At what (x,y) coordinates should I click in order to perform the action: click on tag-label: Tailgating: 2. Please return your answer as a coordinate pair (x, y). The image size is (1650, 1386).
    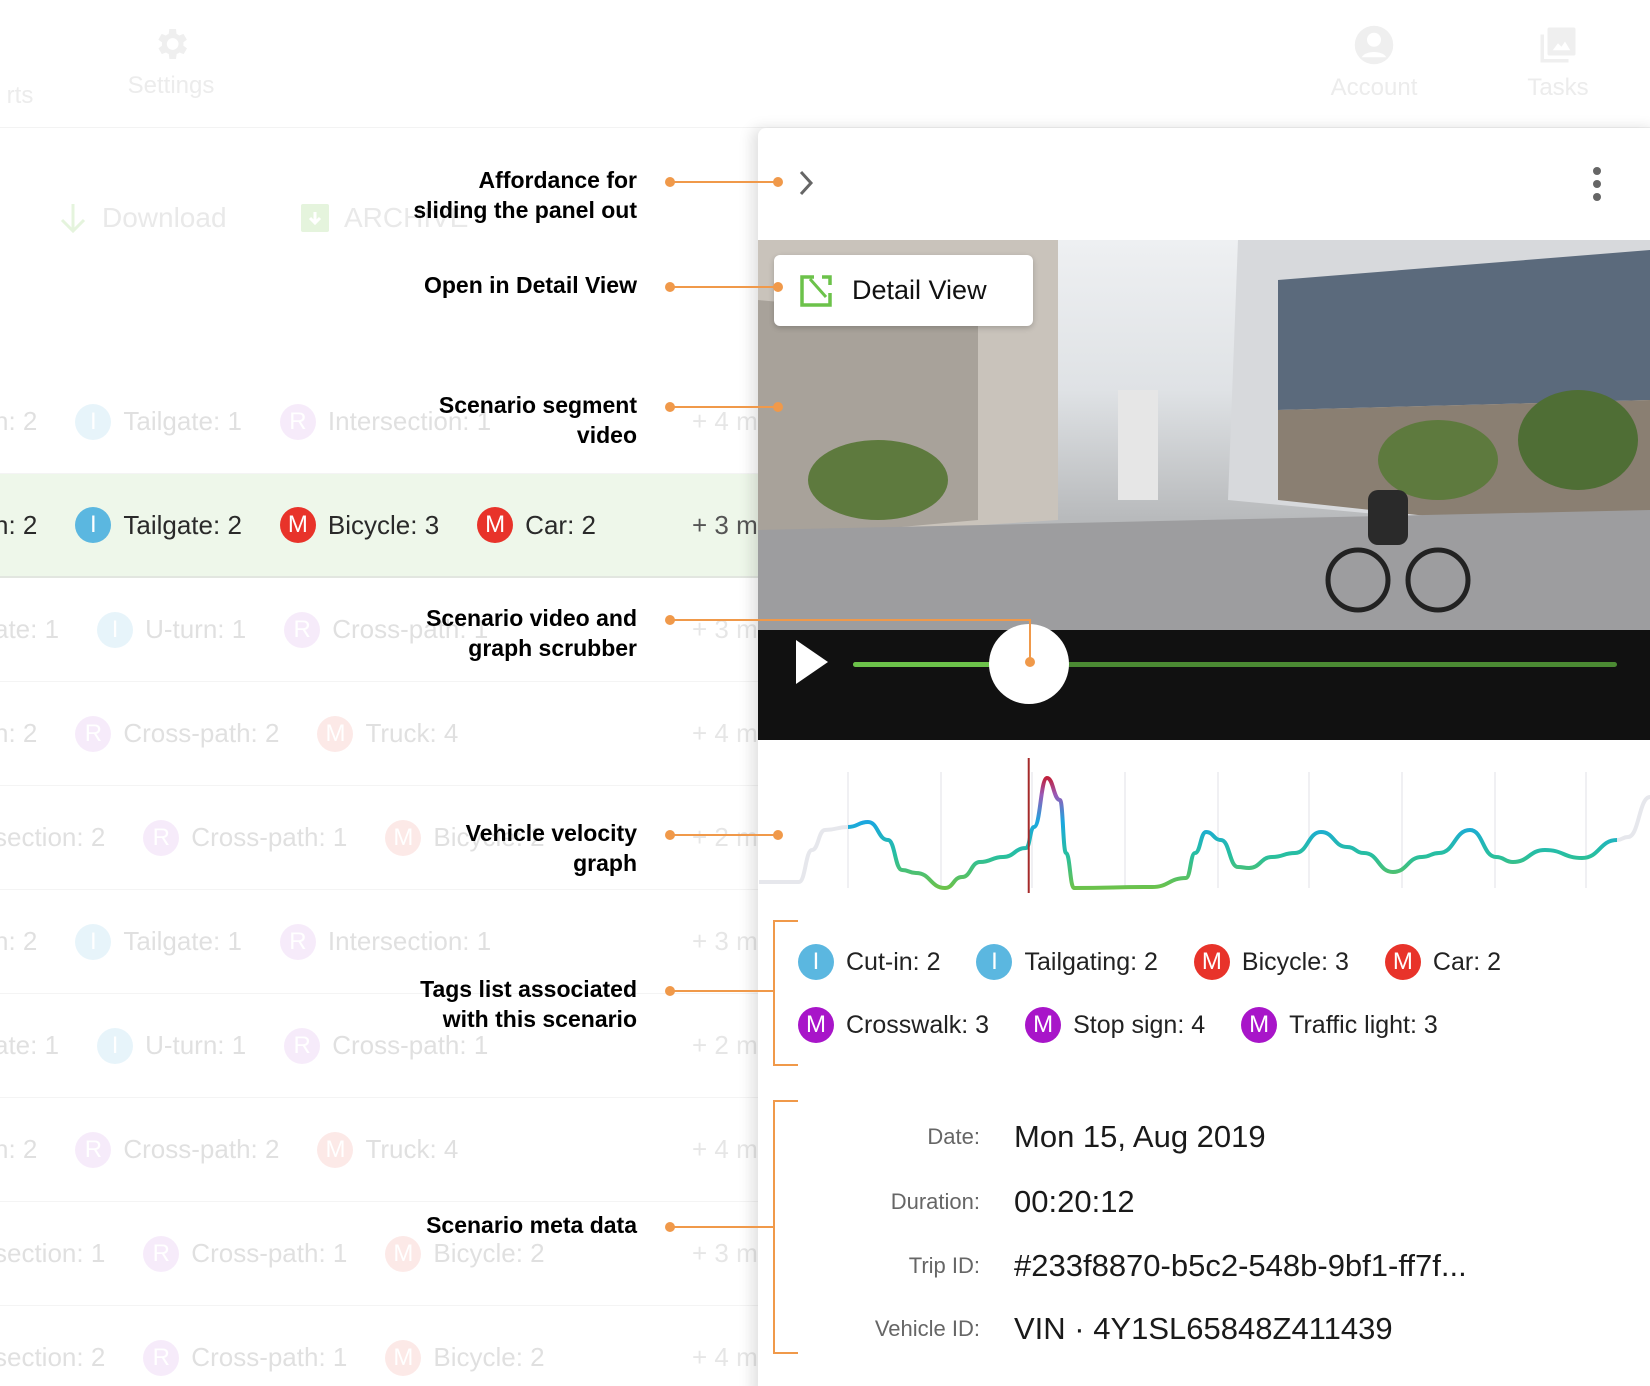
    Looking at the image, I should click on (1091, 961).